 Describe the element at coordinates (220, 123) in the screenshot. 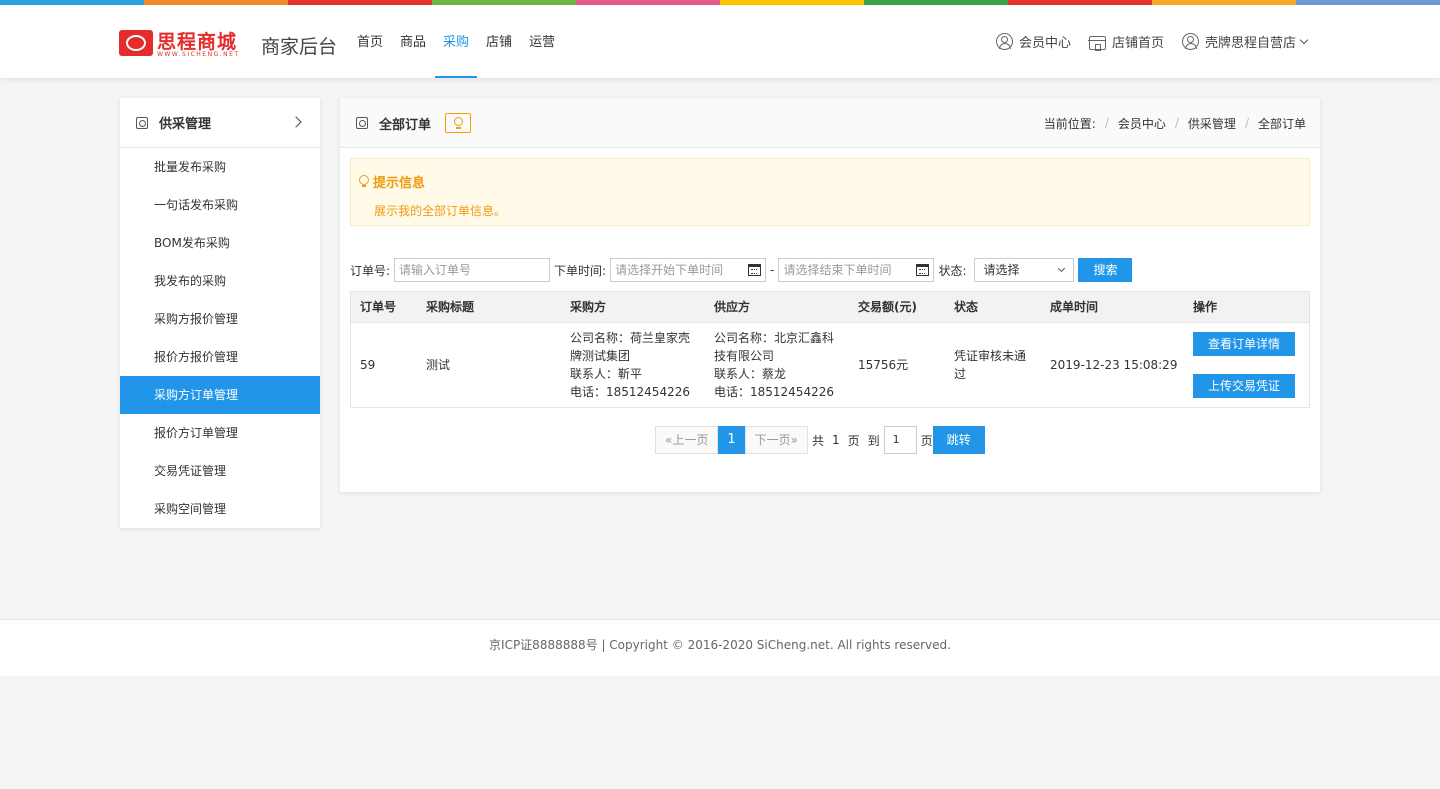

I see `sidebar-header: 供采管理` at that location.